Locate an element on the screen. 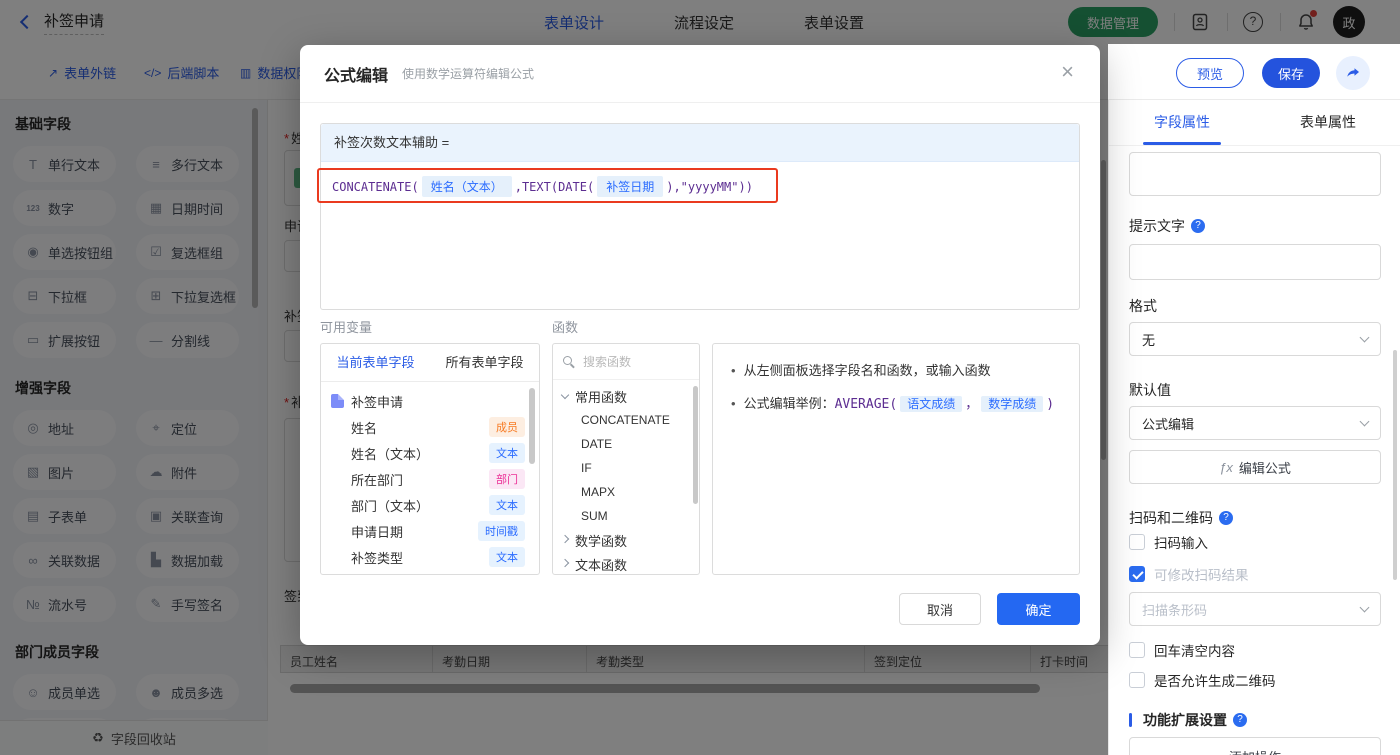 Image resolution: width=1400 pixels, height=755 pixels. variables-panel-label: 可用变量 is located at coordinates (346, 327).